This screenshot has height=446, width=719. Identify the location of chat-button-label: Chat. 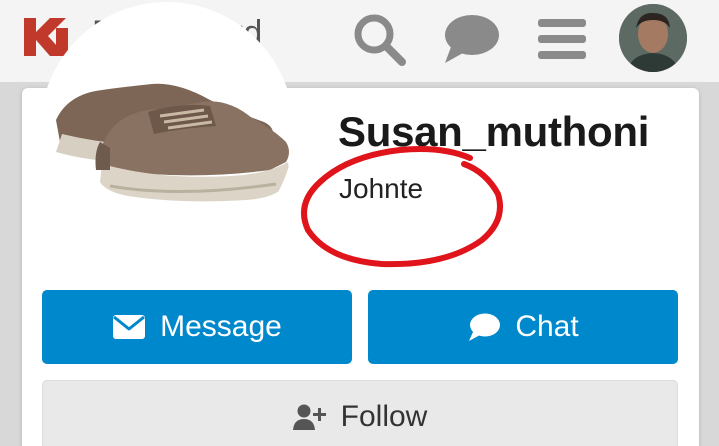
(547, 326).